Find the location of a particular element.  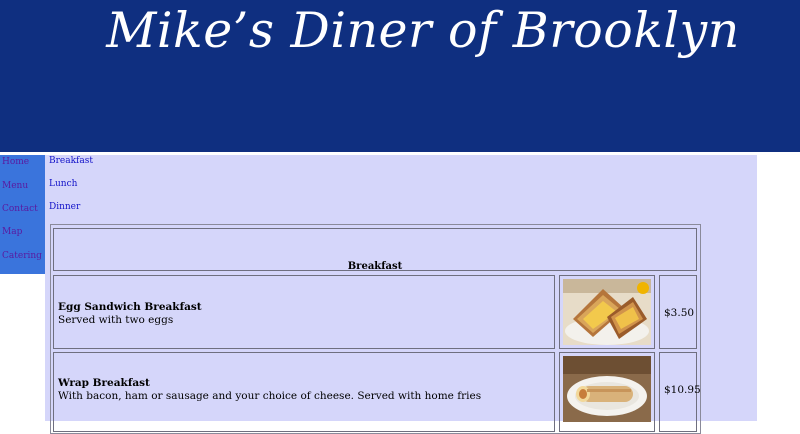

menu-item-description: Served with two eggs is located at coordinates (116, 320).